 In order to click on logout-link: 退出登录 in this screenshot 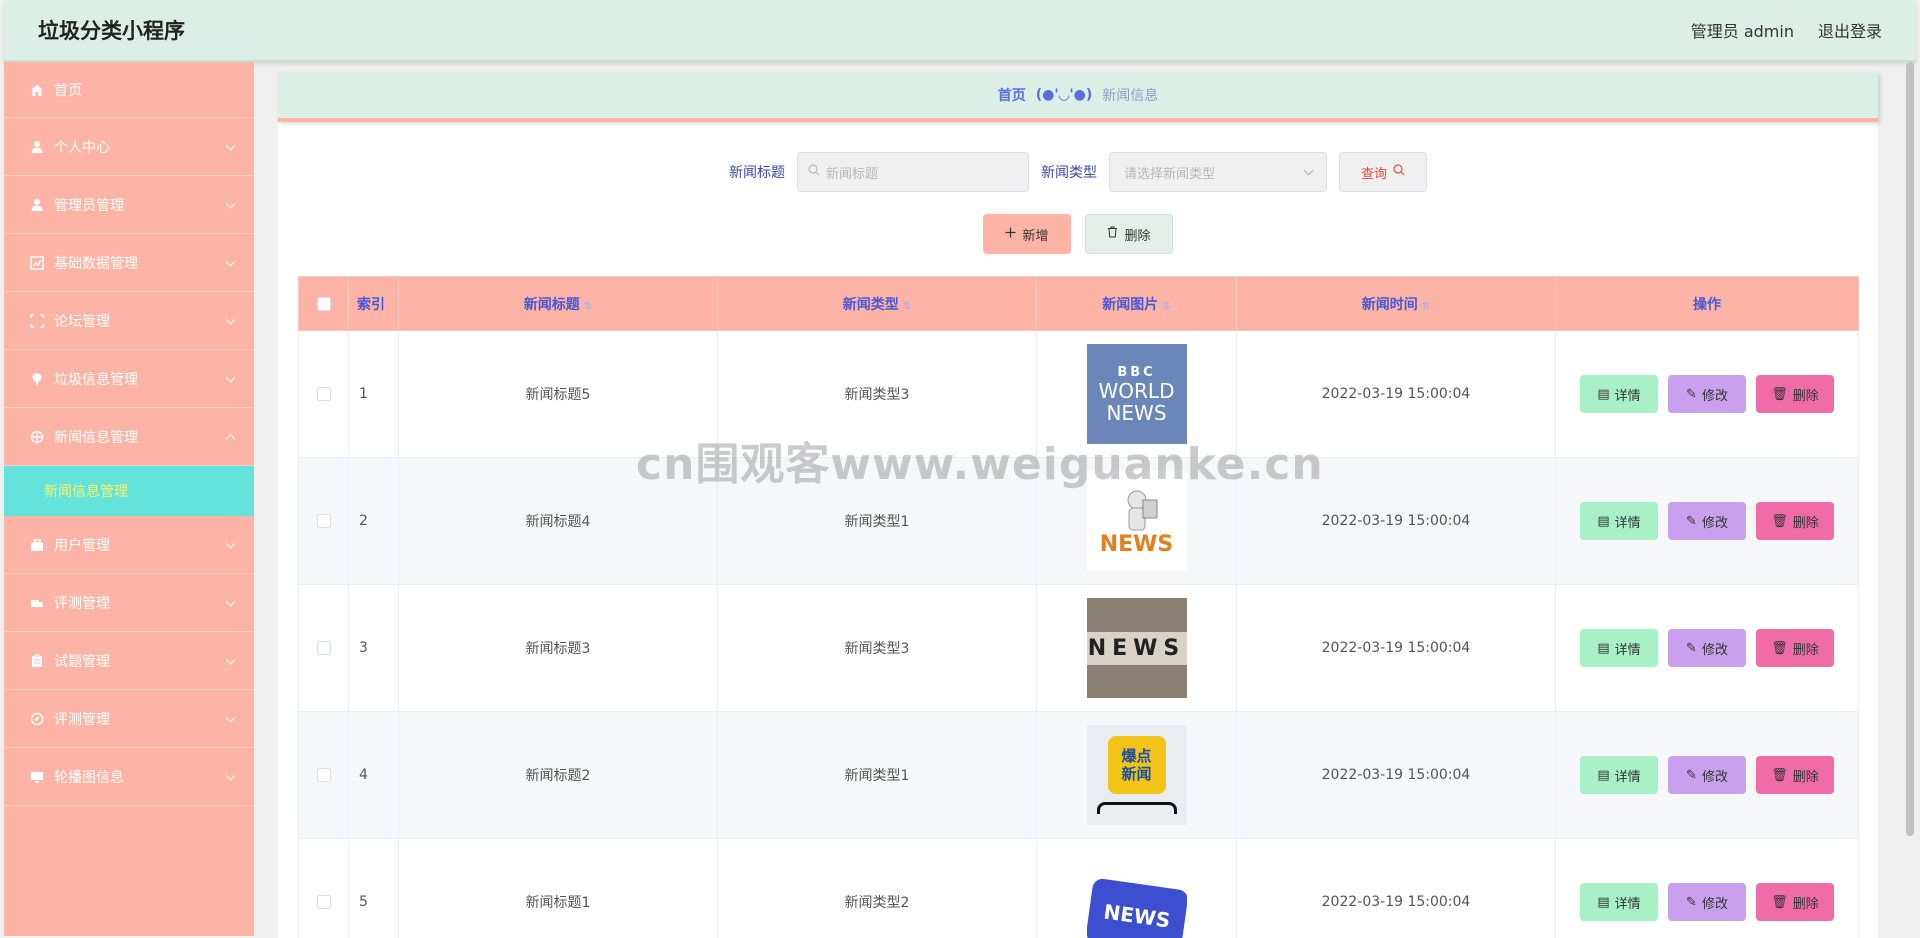, I will do `click(1850, 30)`.